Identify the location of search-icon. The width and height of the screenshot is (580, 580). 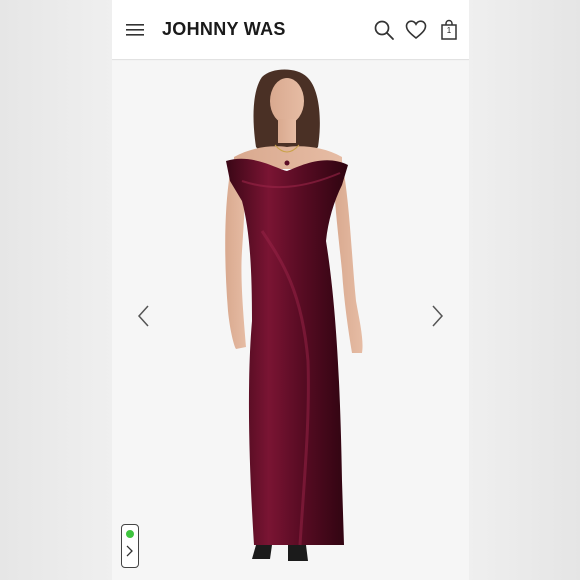
(384, 30).